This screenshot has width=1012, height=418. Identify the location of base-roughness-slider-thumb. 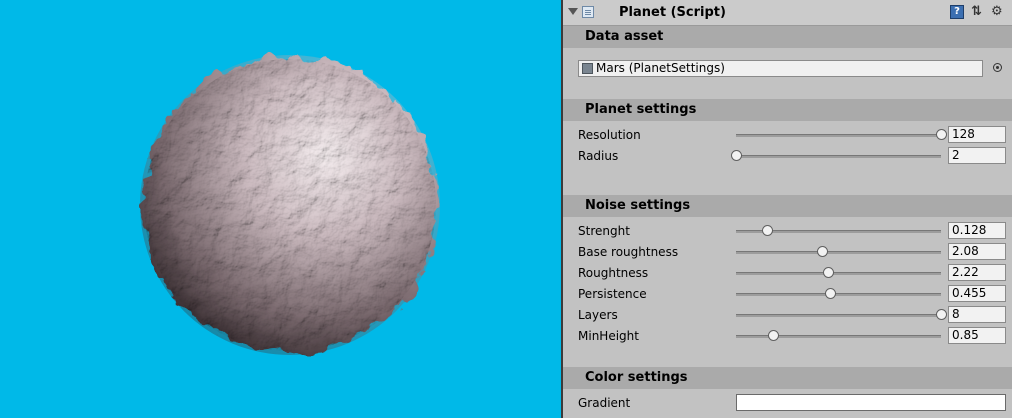
(823, 251).